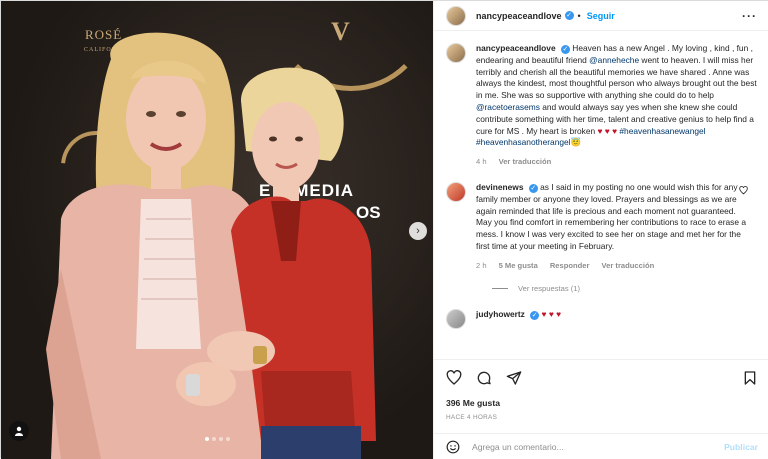 The image size is (768, 459). What do you see at coordinates (617, 162) in the screenshot?
I see `caption-meta: 4 h Ver traducción` at bounding box center [617, 162].